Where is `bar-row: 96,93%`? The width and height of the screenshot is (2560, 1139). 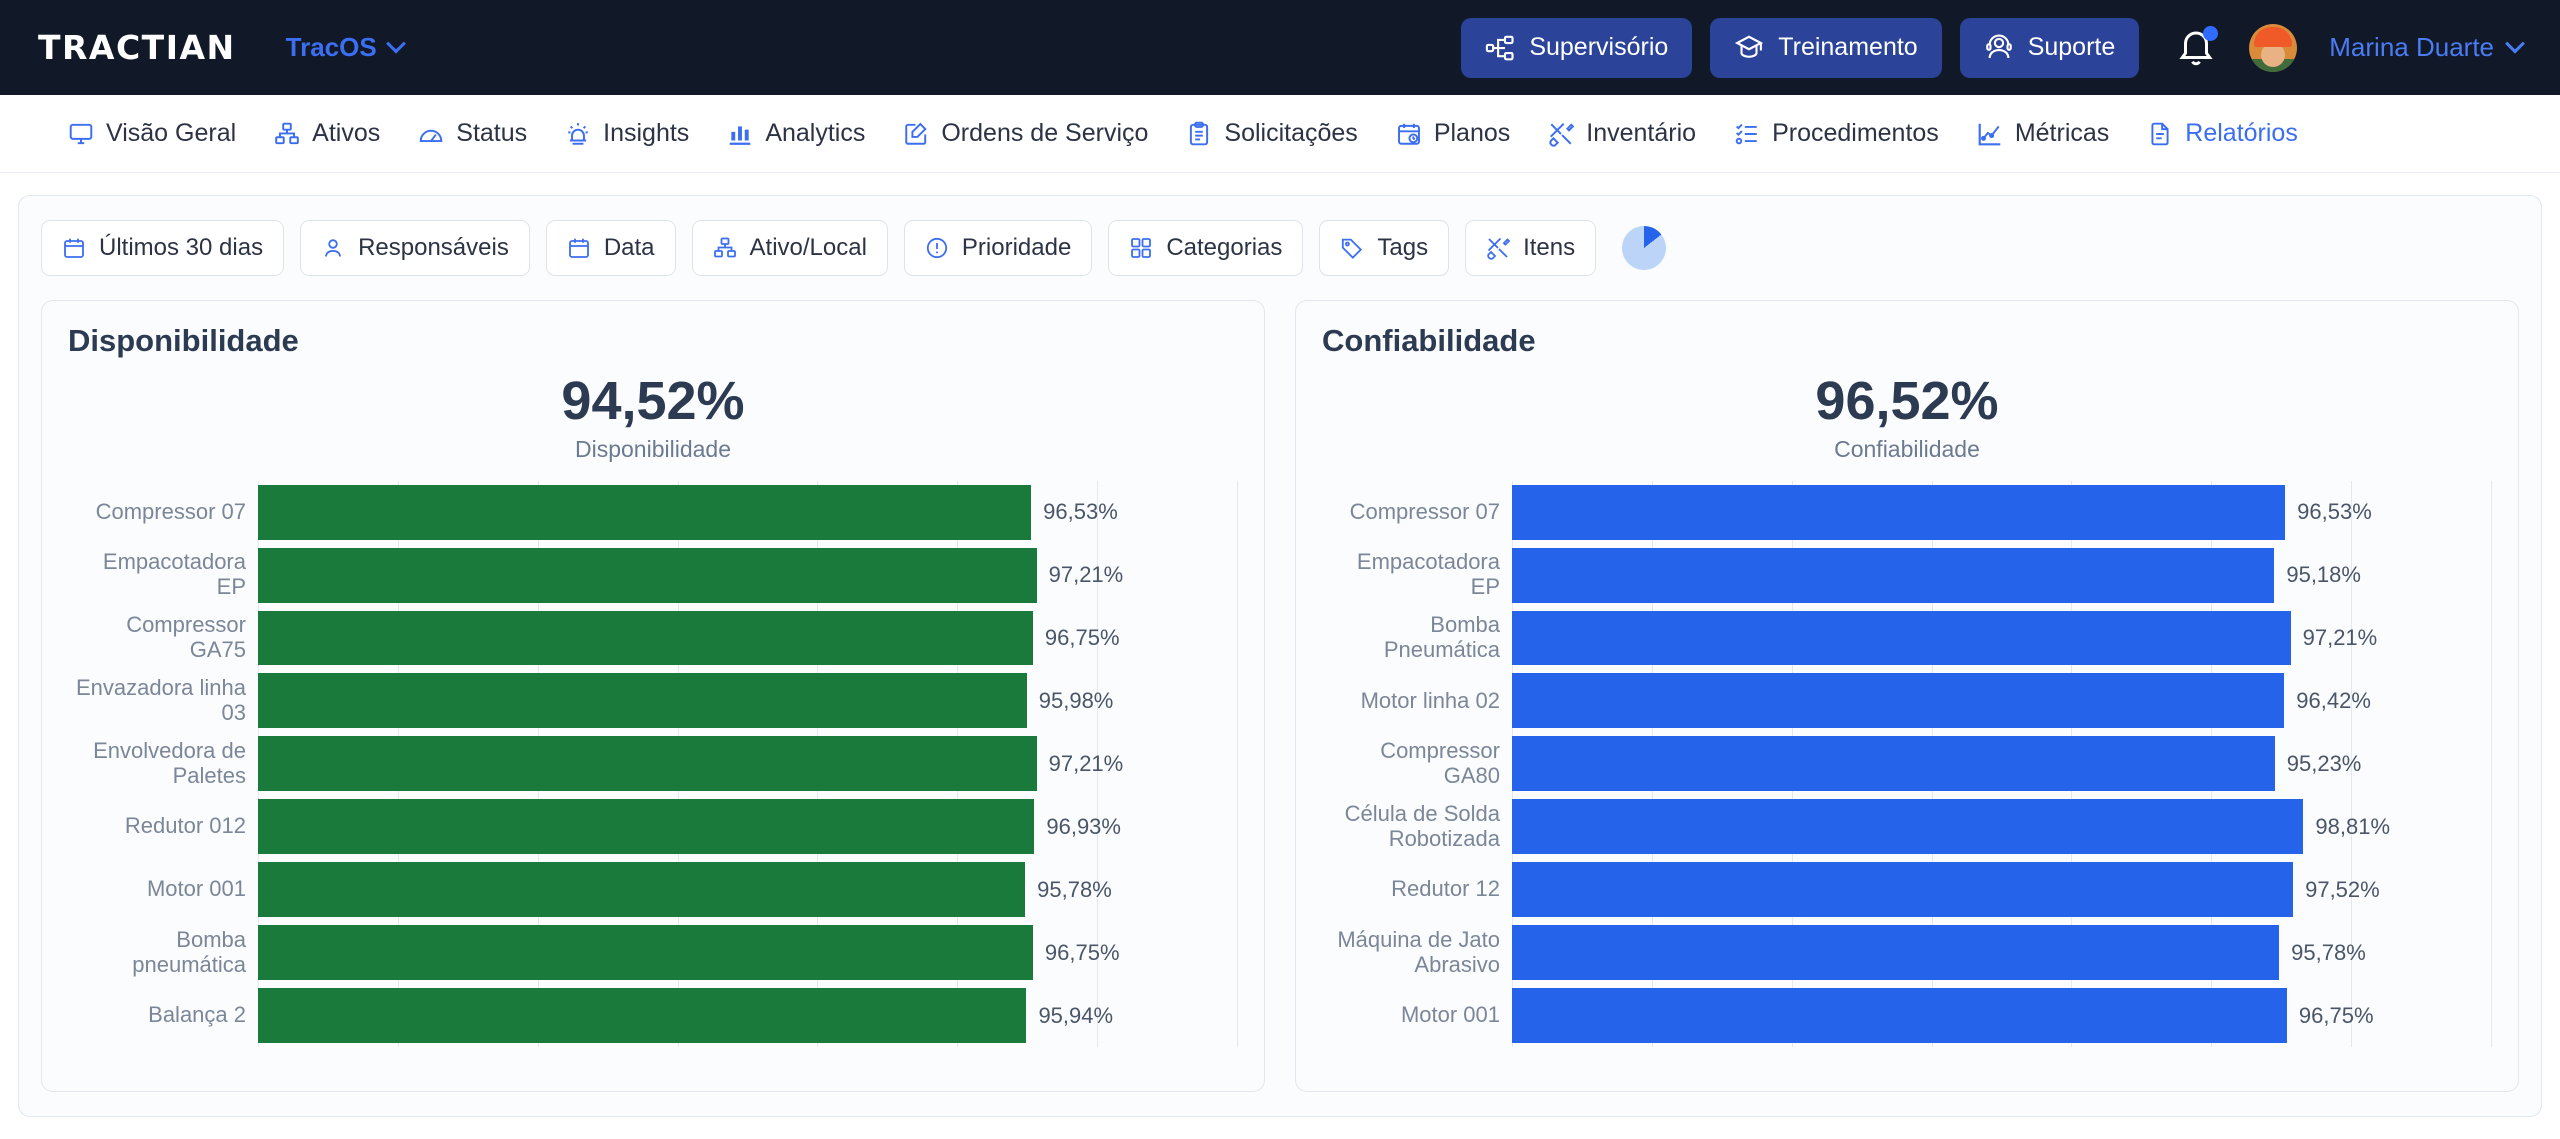 bar-row: 96,93% is located at coordinates (748, 826).